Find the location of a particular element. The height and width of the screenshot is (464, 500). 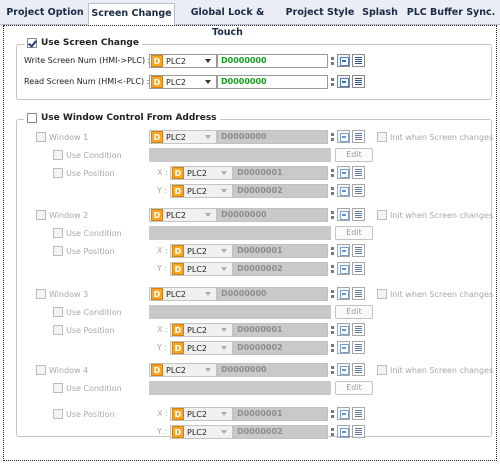

tab-splash: Splash is located at coordinates (380, 13).